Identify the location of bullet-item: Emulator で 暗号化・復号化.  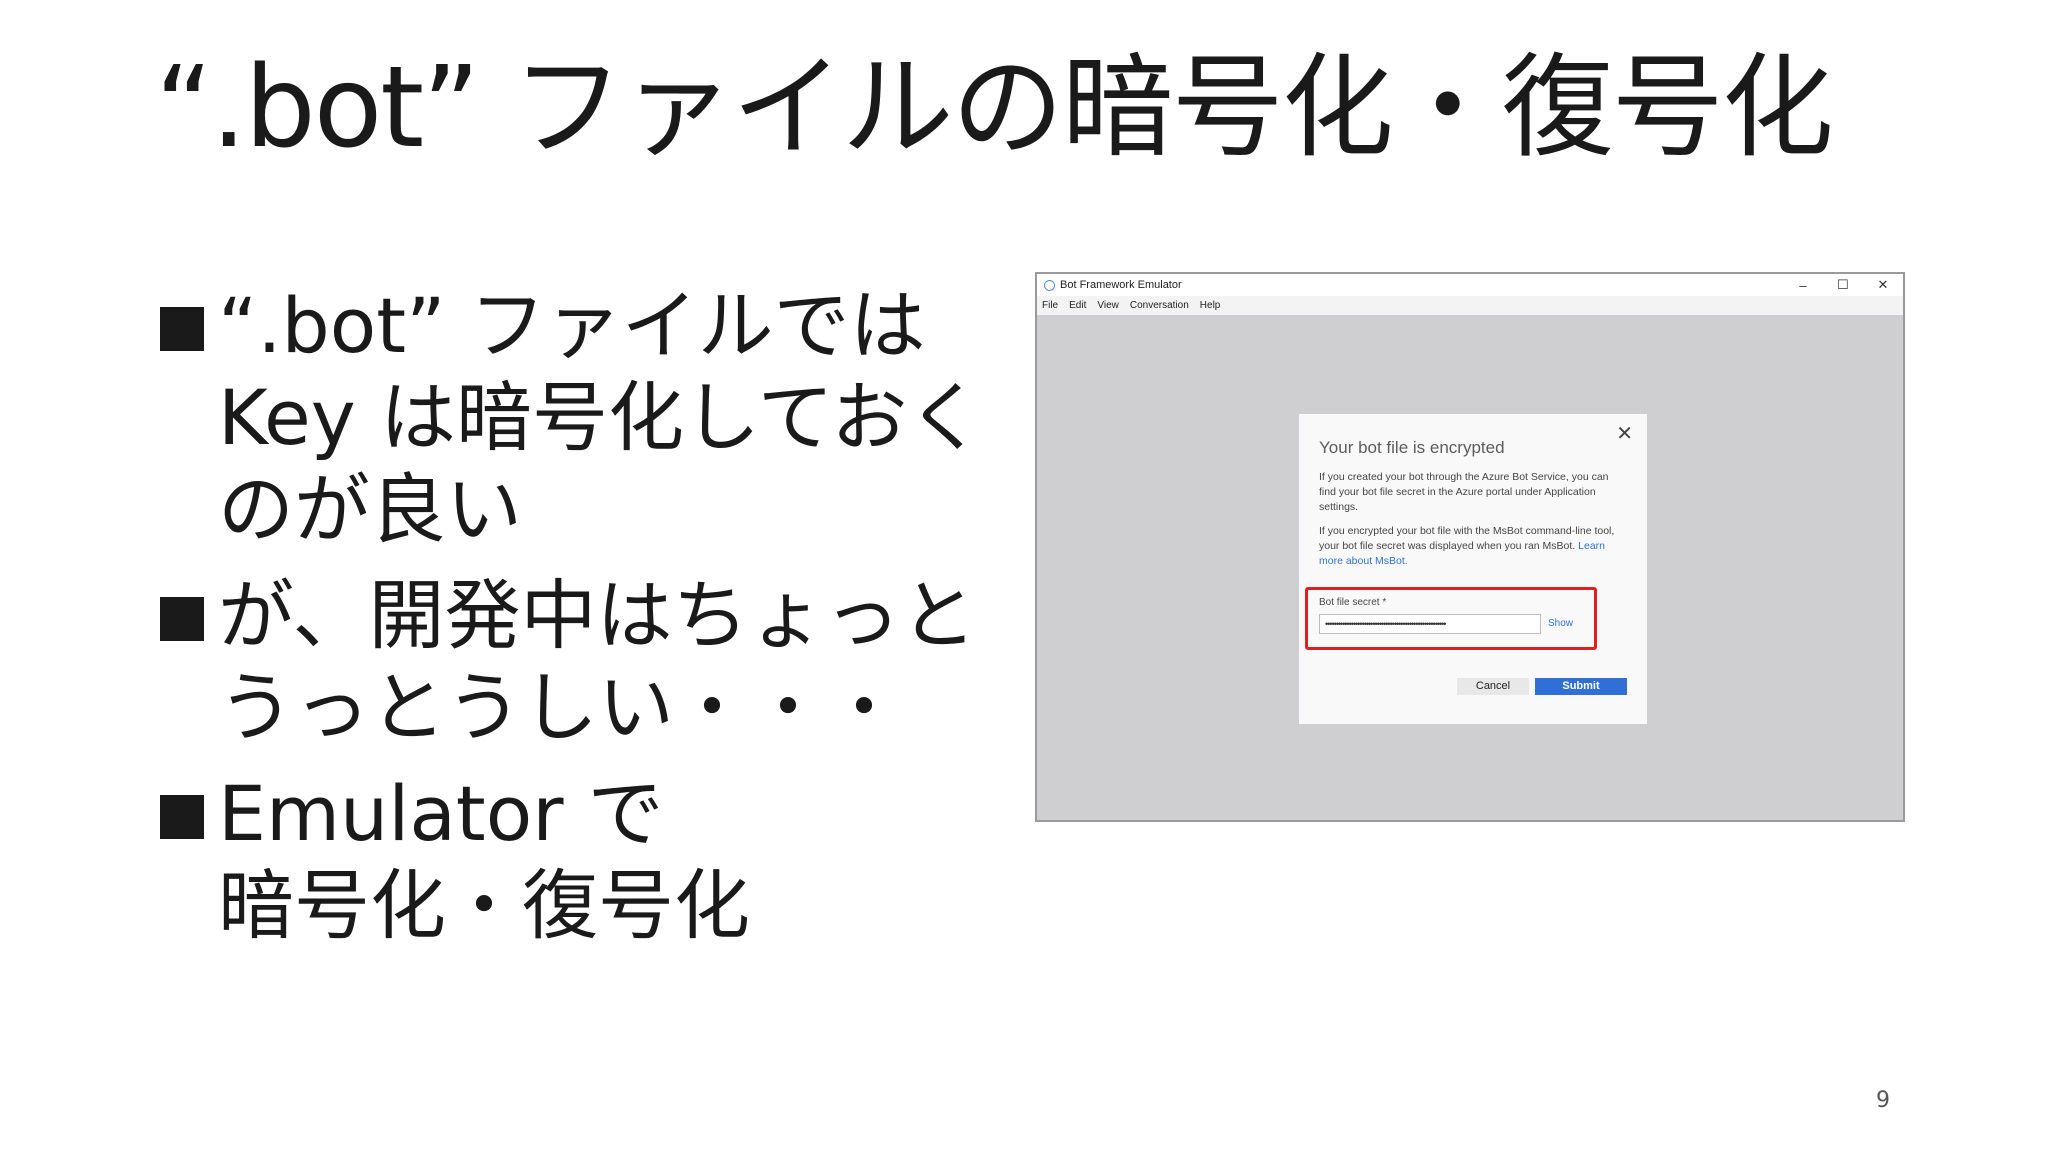
(580, 860).